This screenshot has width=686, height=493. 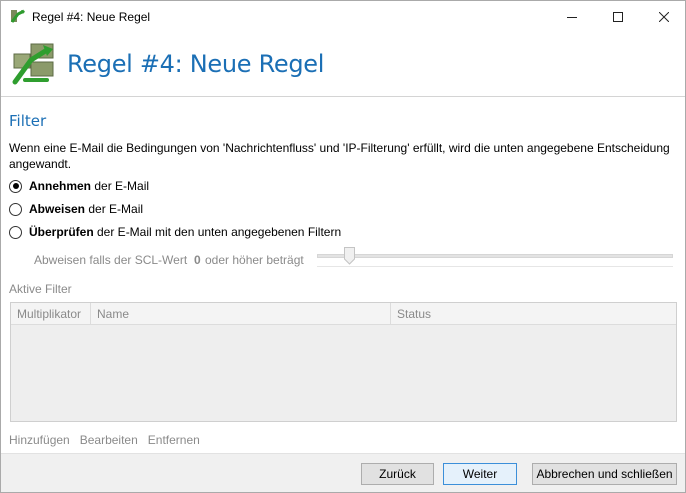 I want to click on radio-reject-label: der E-Mail, so click(x=114, y=209).